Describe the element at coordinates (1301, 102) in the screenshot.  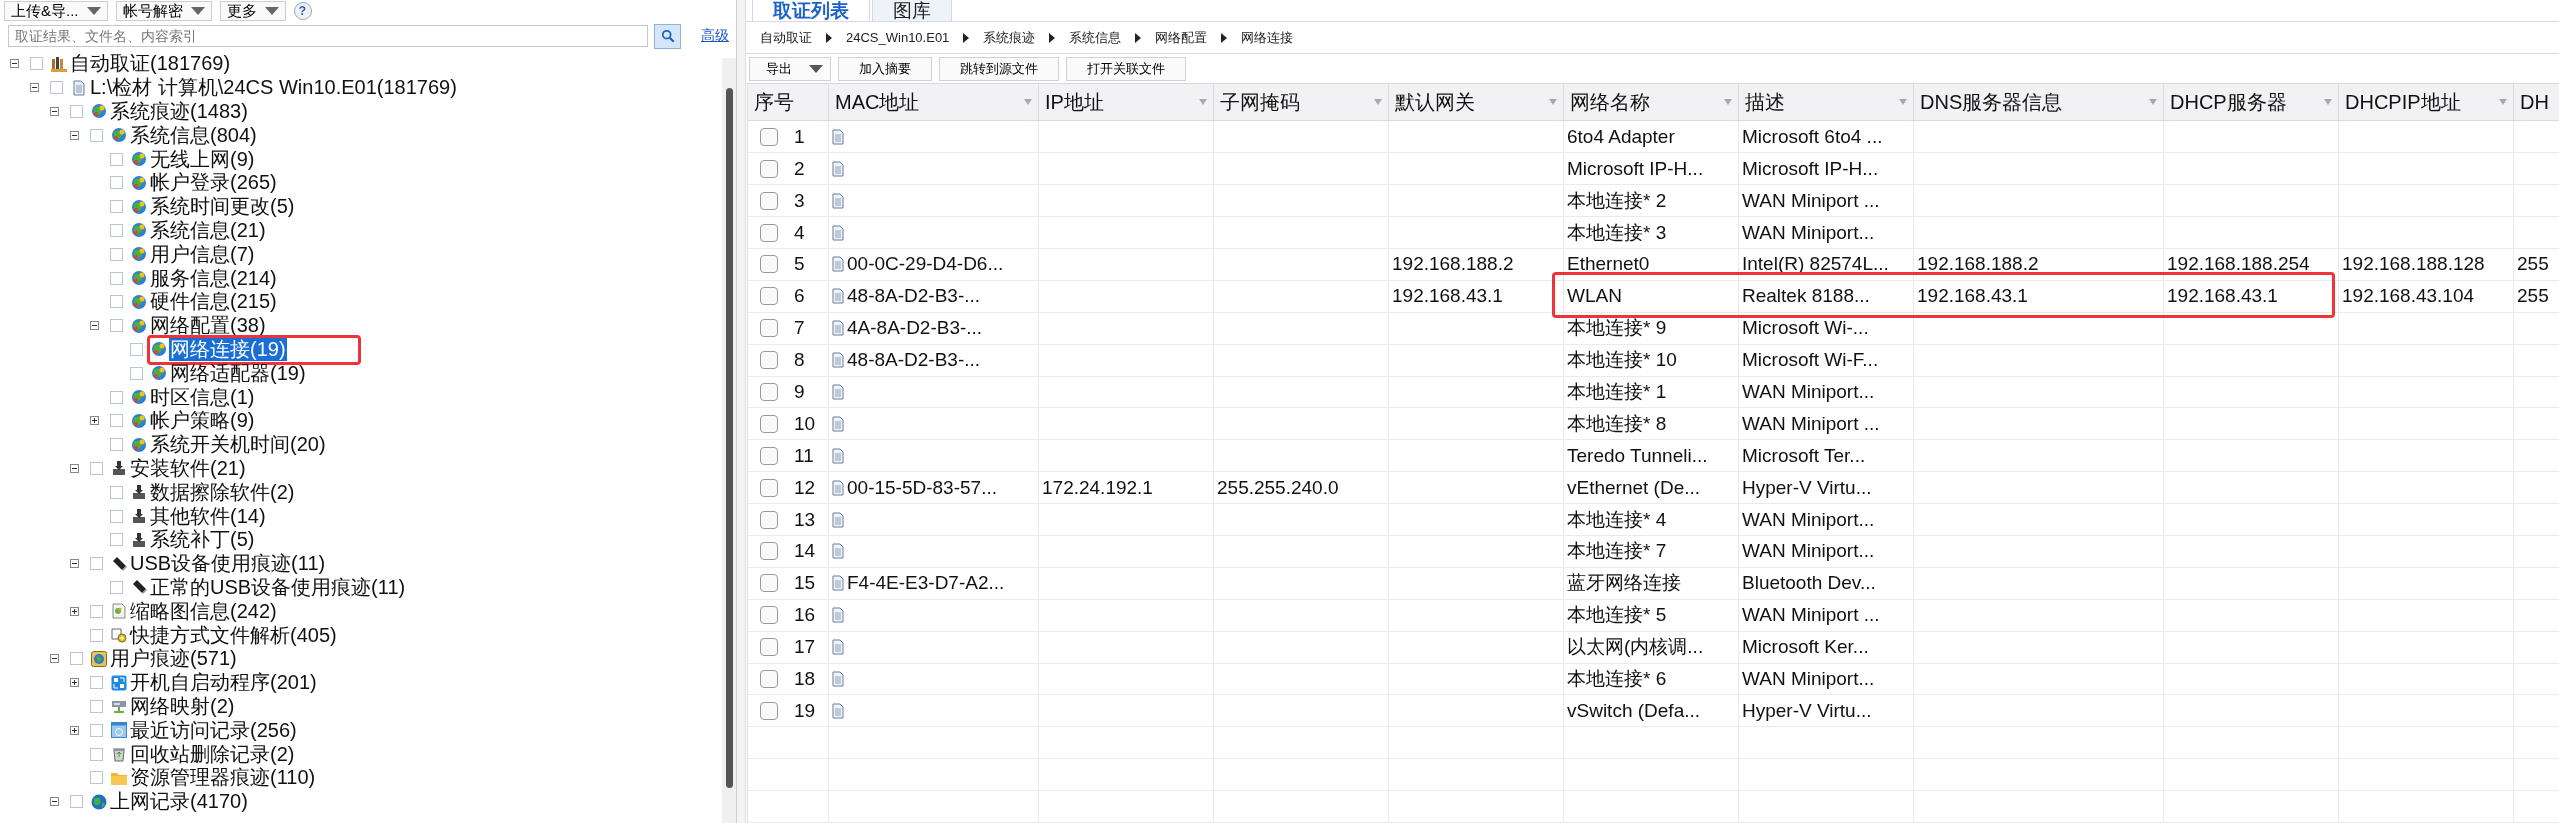
I see `column-header: 子网掩码` at that location.